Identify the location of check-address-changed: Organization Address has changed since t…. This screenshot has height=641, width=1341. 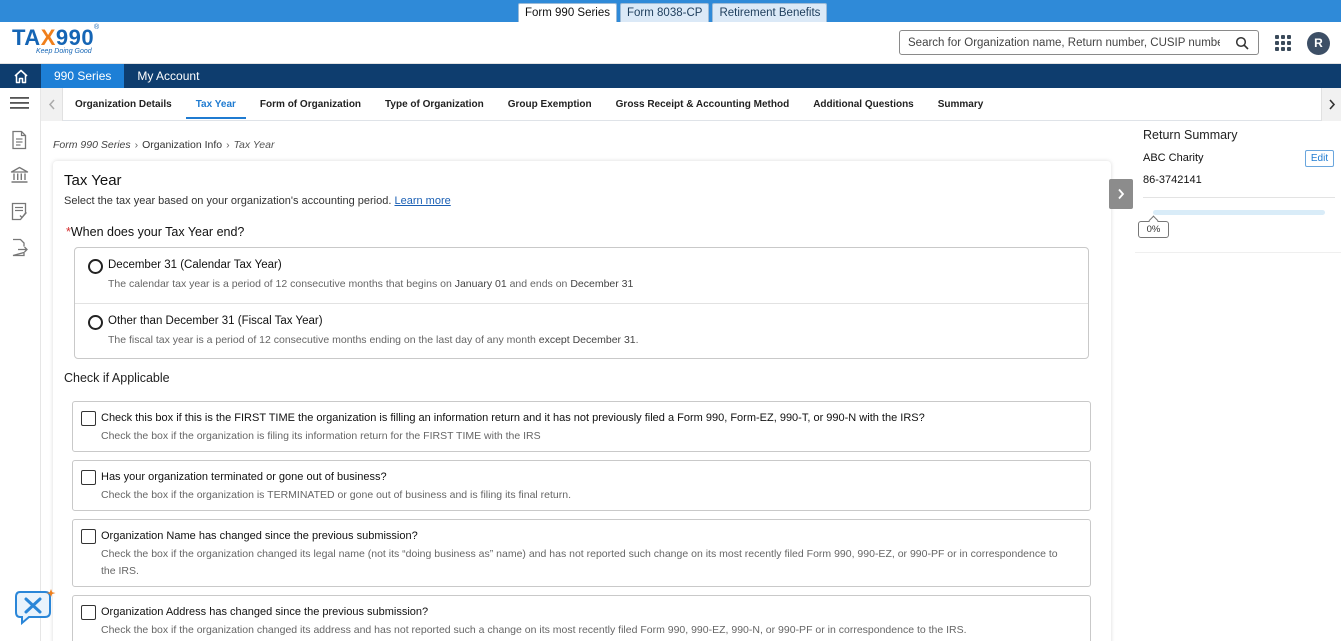
(581, 618).